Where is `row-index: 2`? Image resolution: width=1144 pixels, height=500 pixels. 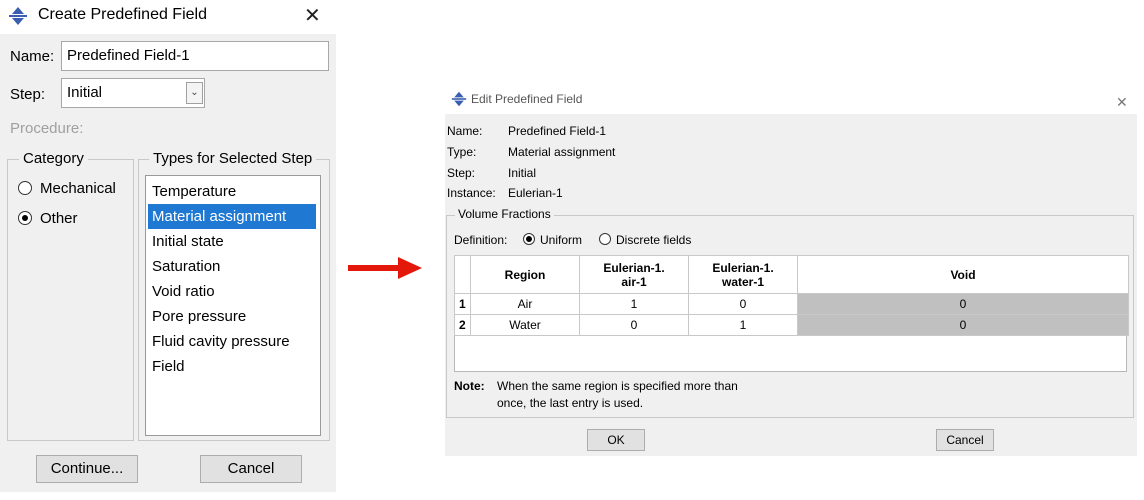
row-index: 2 is located at coordinates (462, 325).